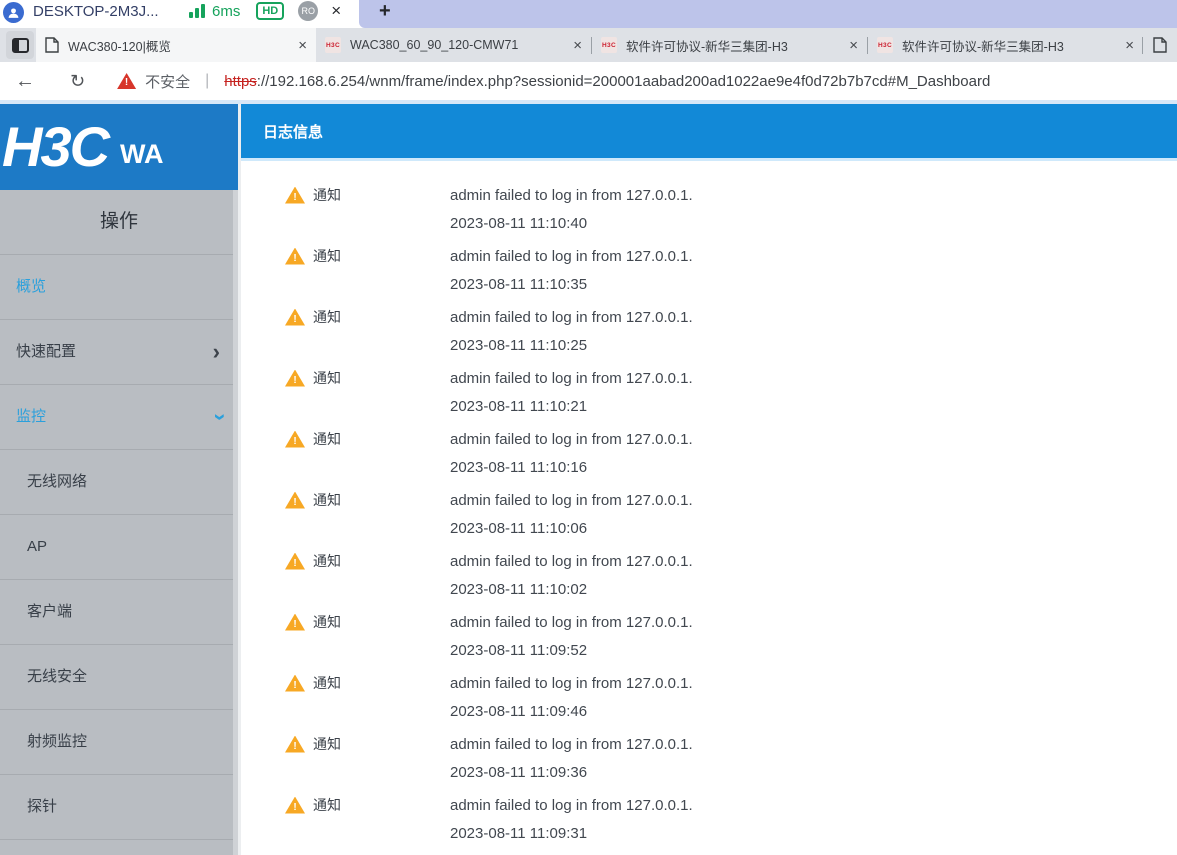 Image resolution: width=1177 pixels, height=855 pixels. What do you see at coordinates (519, 589) in the screenshot?
I see `log-time: 2023-08-11 11:10:02` at bounding box center [519, 589].